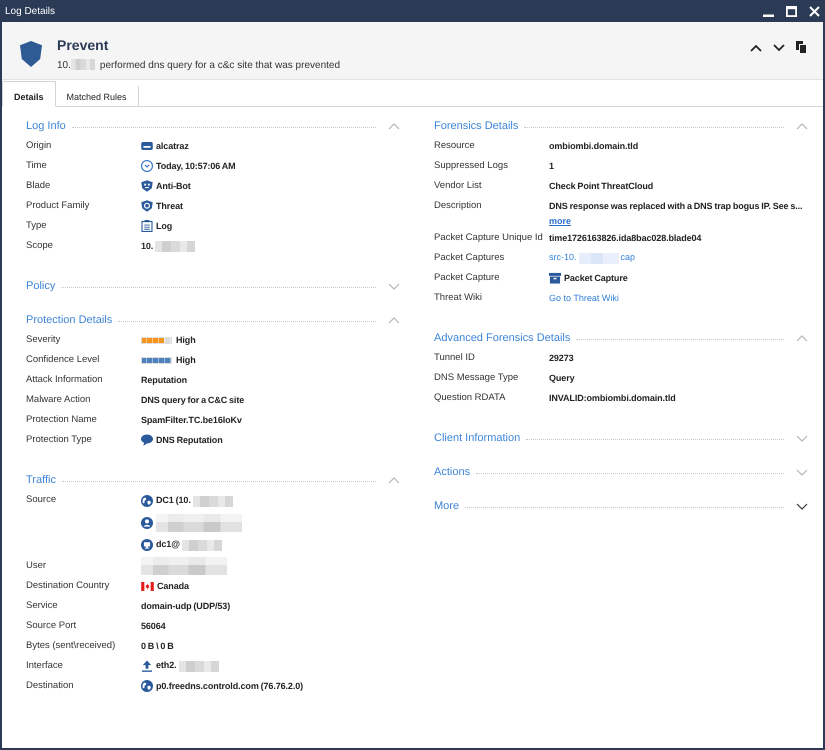 The height and width of the screenshot is (750, 825). What do you see at coordinates (147, 146) in the screenshot?
I see `device-icon` at bounding box center [147, 146].